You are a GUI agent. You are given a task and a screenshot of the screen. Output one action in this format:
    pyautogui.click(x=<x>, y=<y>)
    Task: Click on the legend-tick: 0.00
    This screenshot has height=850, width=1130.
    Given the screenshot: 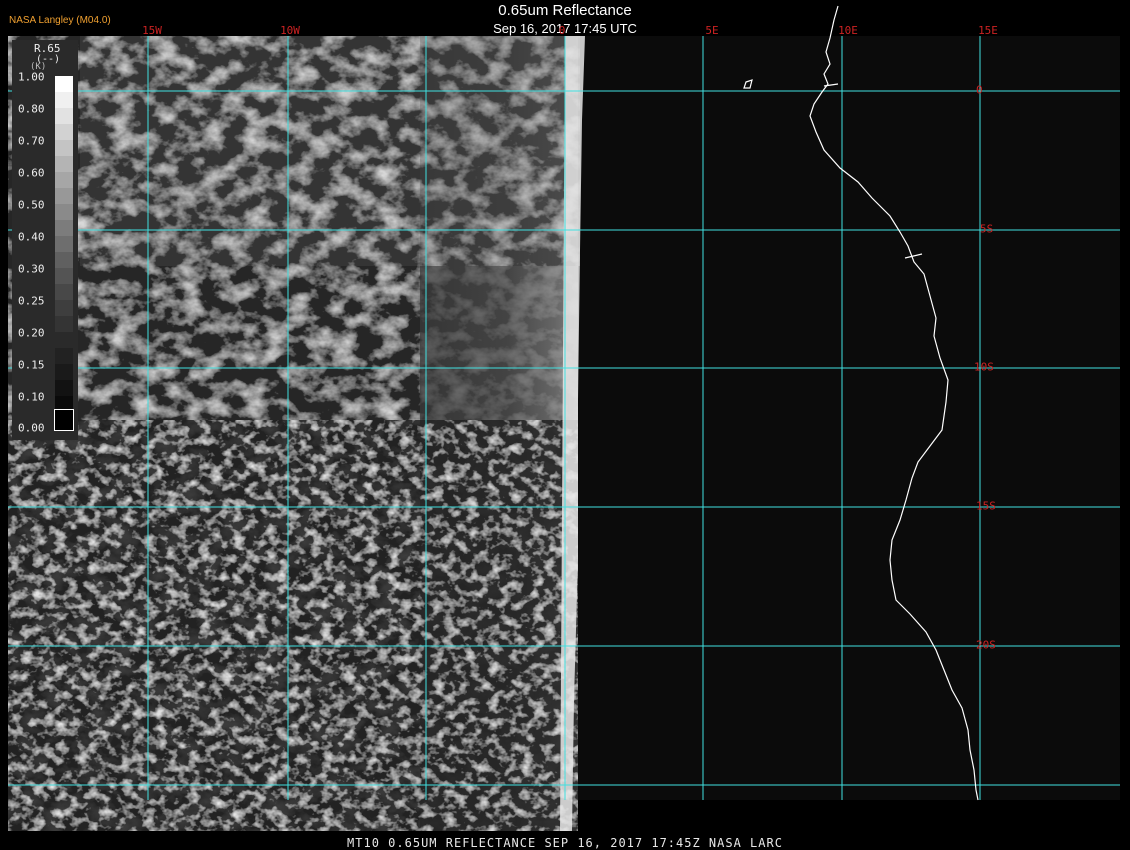 What is the action you would take?
    pyautogui.click(x=31, y=428)
    